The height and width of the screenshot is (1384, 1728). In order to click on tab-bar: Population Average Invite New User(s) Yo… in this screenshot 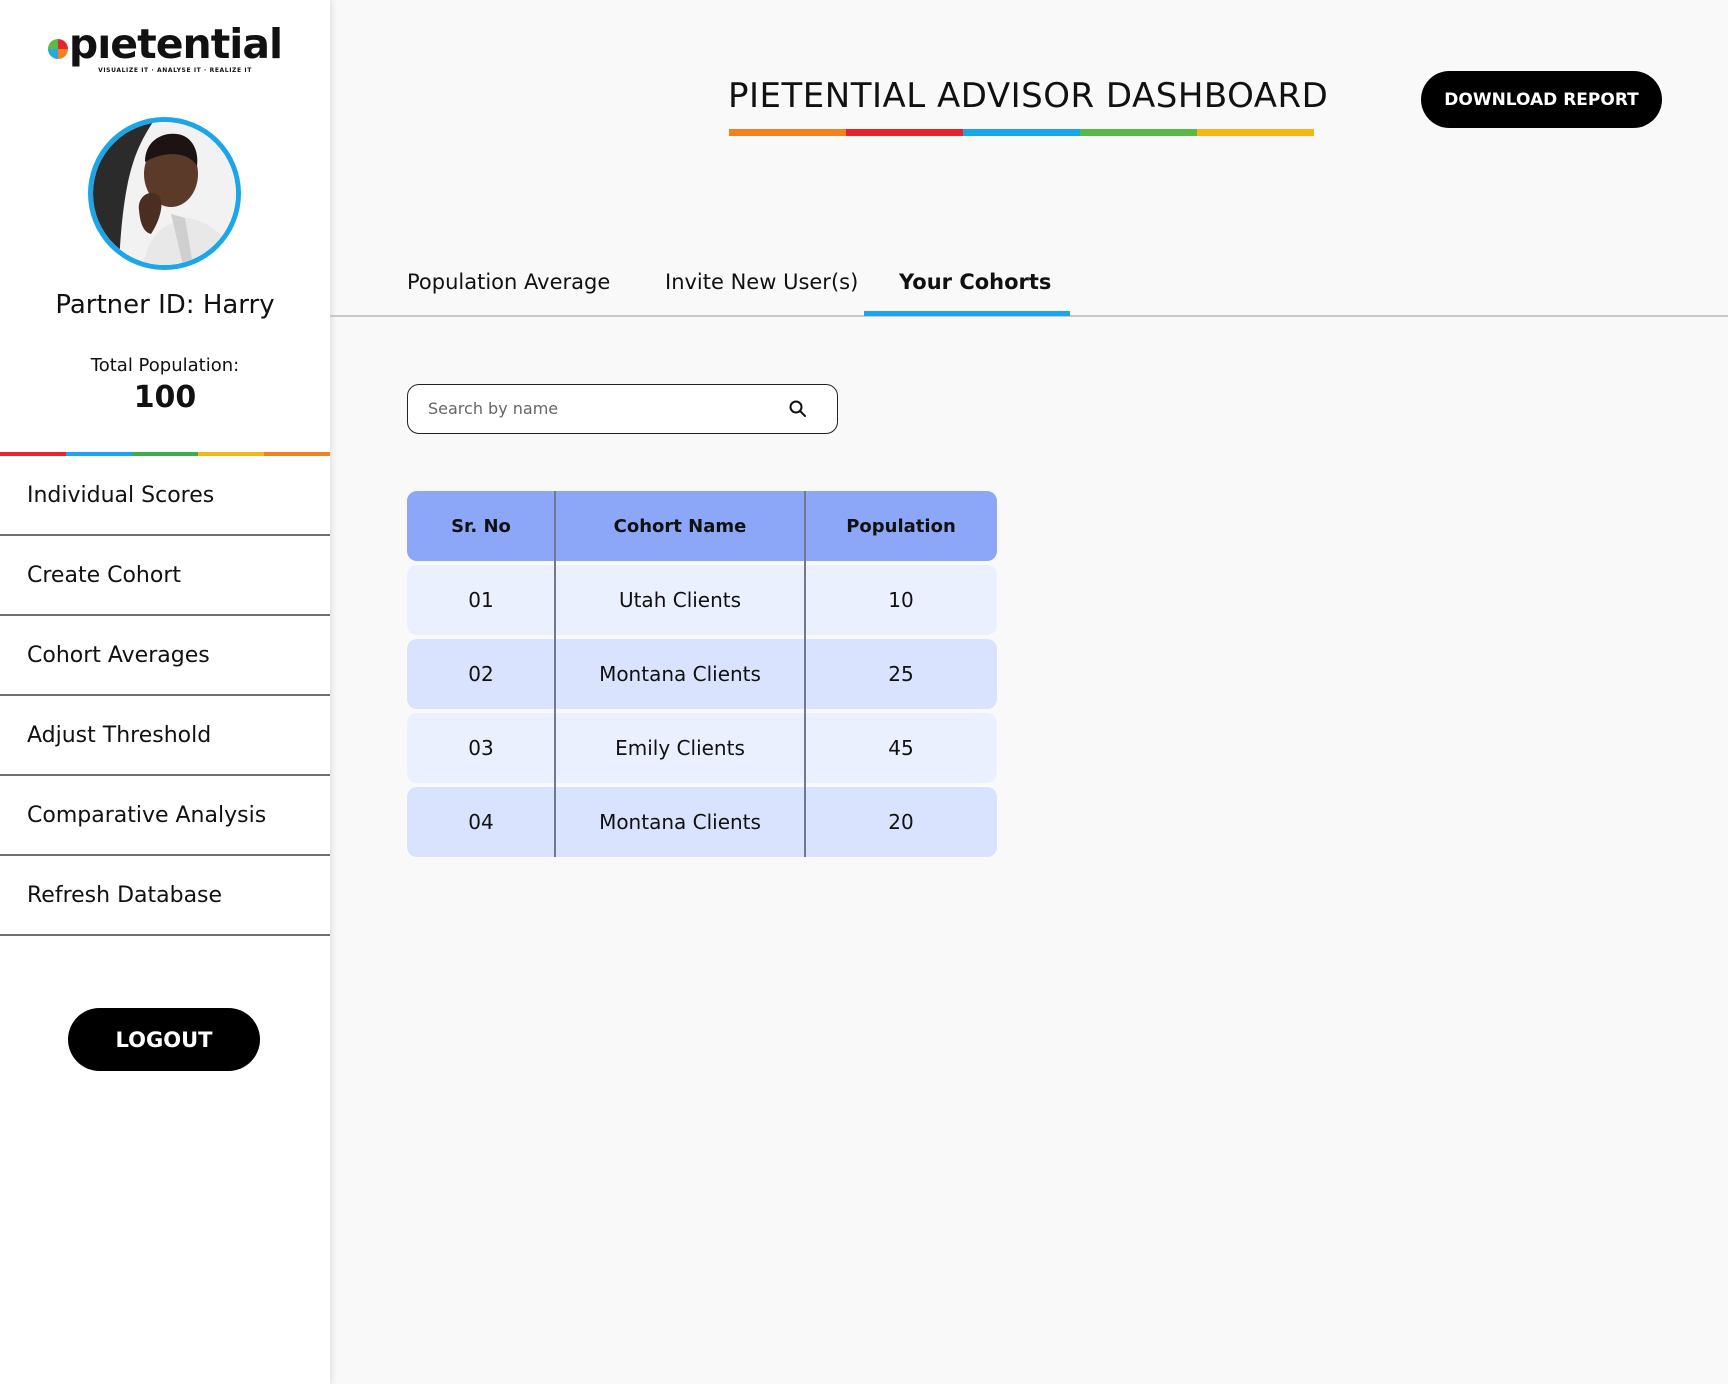, I will do `click(1029, 289)`.